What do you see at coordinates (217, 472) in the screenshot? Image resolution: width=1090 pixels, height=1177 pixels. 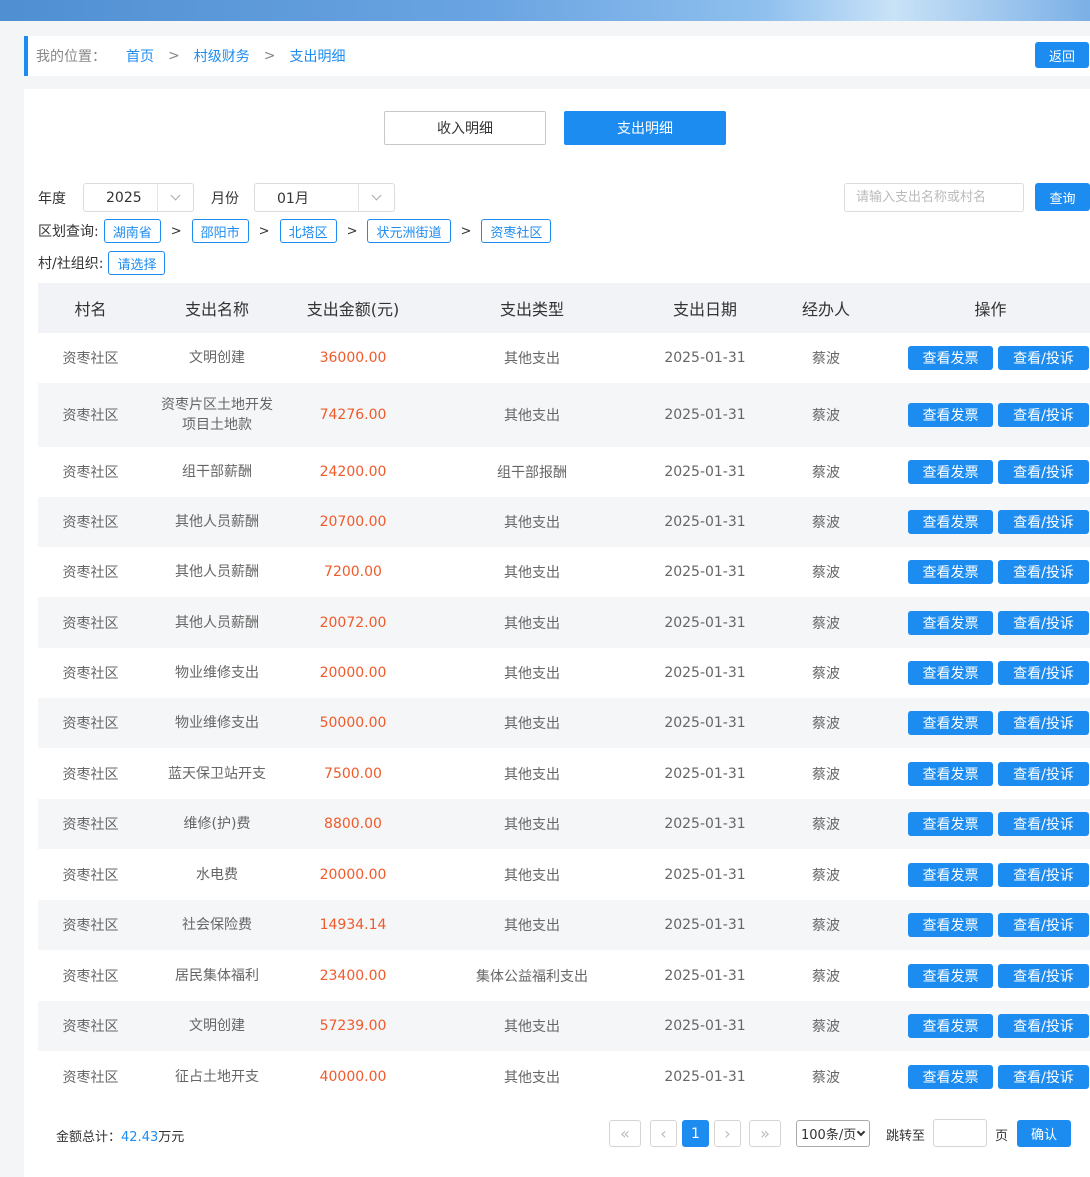 I see `cell-name: 组干部薪酬` at bounding box center [217, 472].